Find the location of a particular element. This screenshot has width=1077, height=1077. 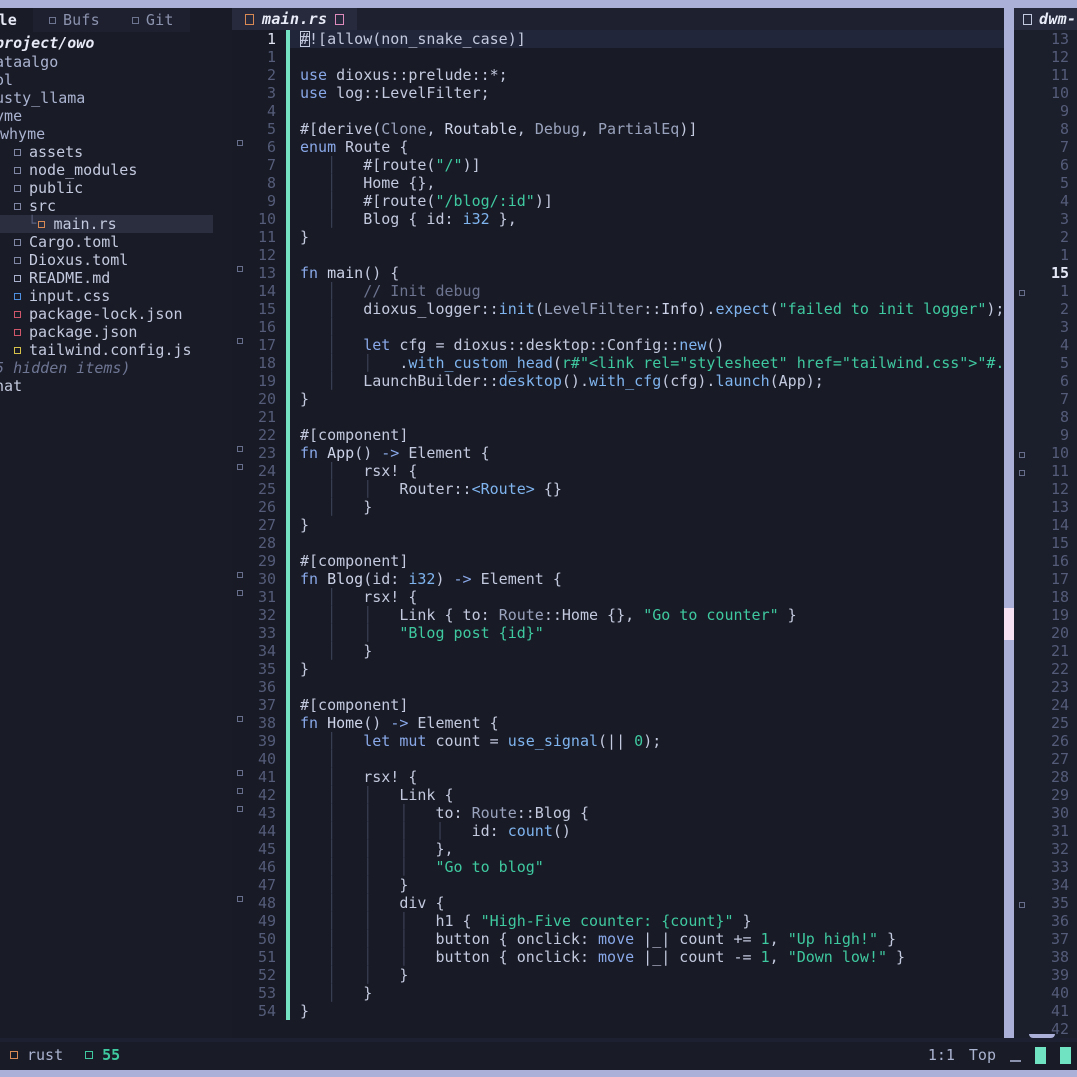

code-line: 20} is located at coordinates (618, 399).